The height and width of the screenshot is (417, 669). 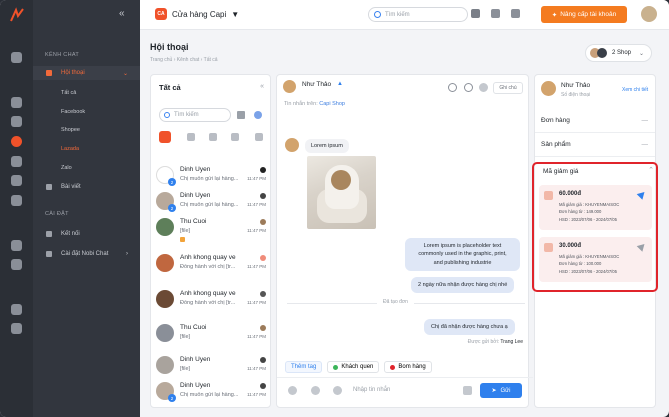 What do you see at coordinates (86, 73) in the screenshot?
I see `nav-item-conversations: Hội thoại ⌄` at bounding box center [86, 73].